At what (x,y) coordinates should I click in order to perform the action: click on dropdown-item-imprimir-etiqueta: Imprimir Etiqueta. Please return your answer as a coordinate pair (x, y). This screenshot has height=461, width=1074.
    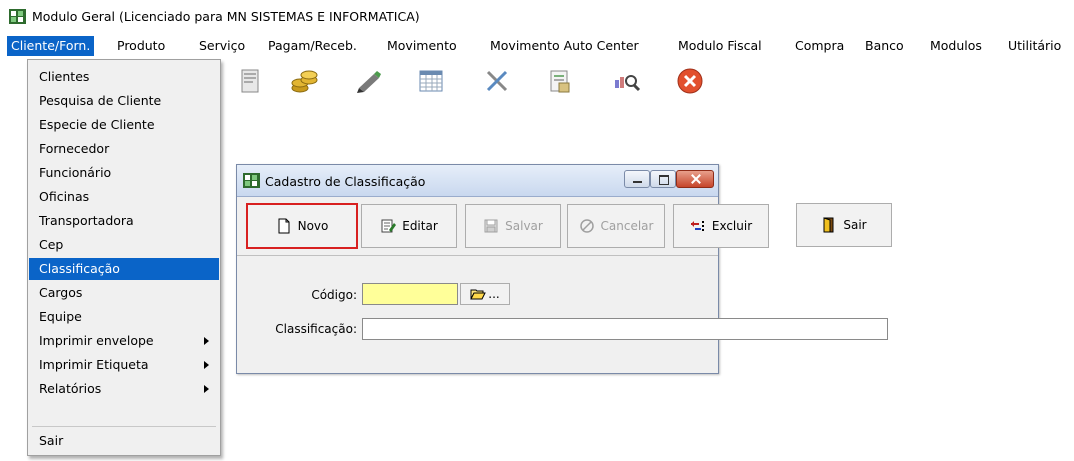
    Looking at the image, I should click on (124, 365).